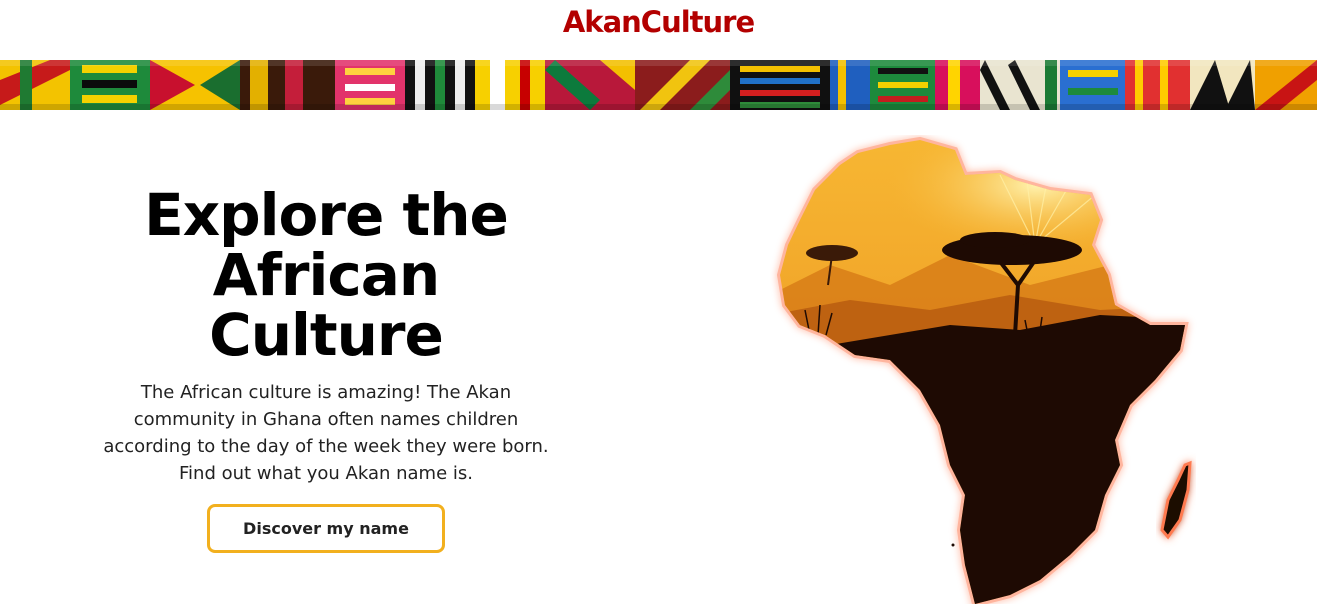 The image size is (1317, 604). What do you see at coordinates (326, 528) in the screenshot?
I see `discover-name-button: Discover my name` at bounding box center [326, 528].